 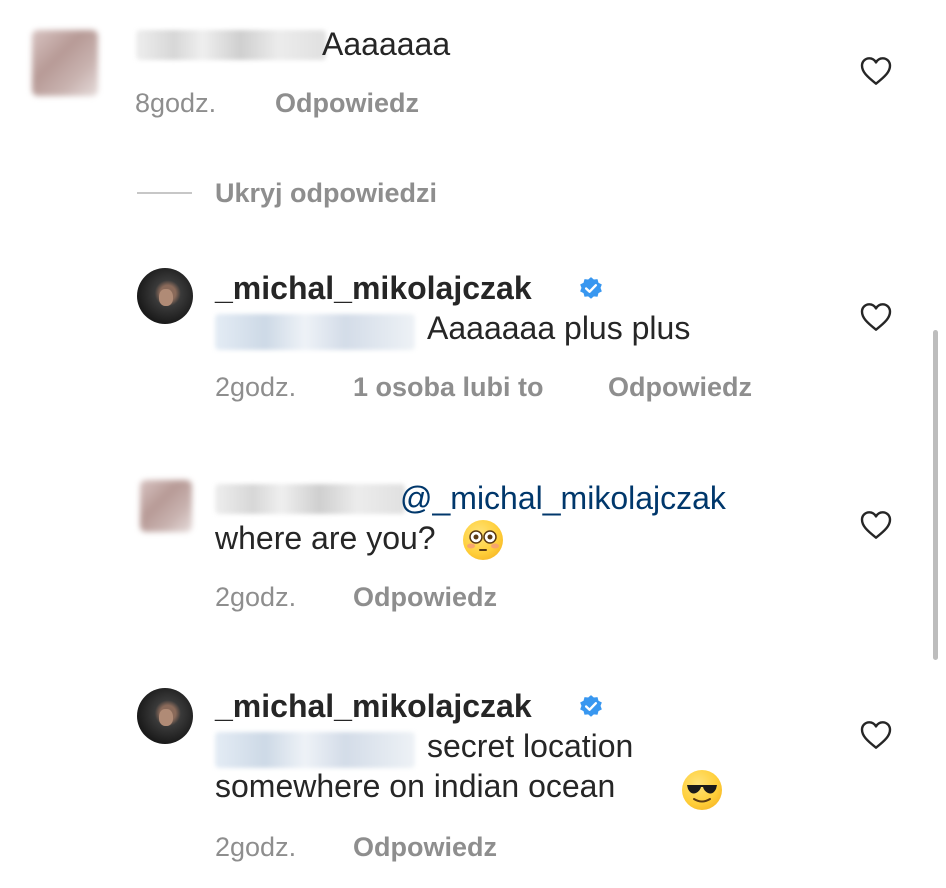 What do you see at coordinates (326, 193) in the screenshot?
I see `hide-replies-button: Ukryj odpowiedzi` at bounding box center [326, 193].